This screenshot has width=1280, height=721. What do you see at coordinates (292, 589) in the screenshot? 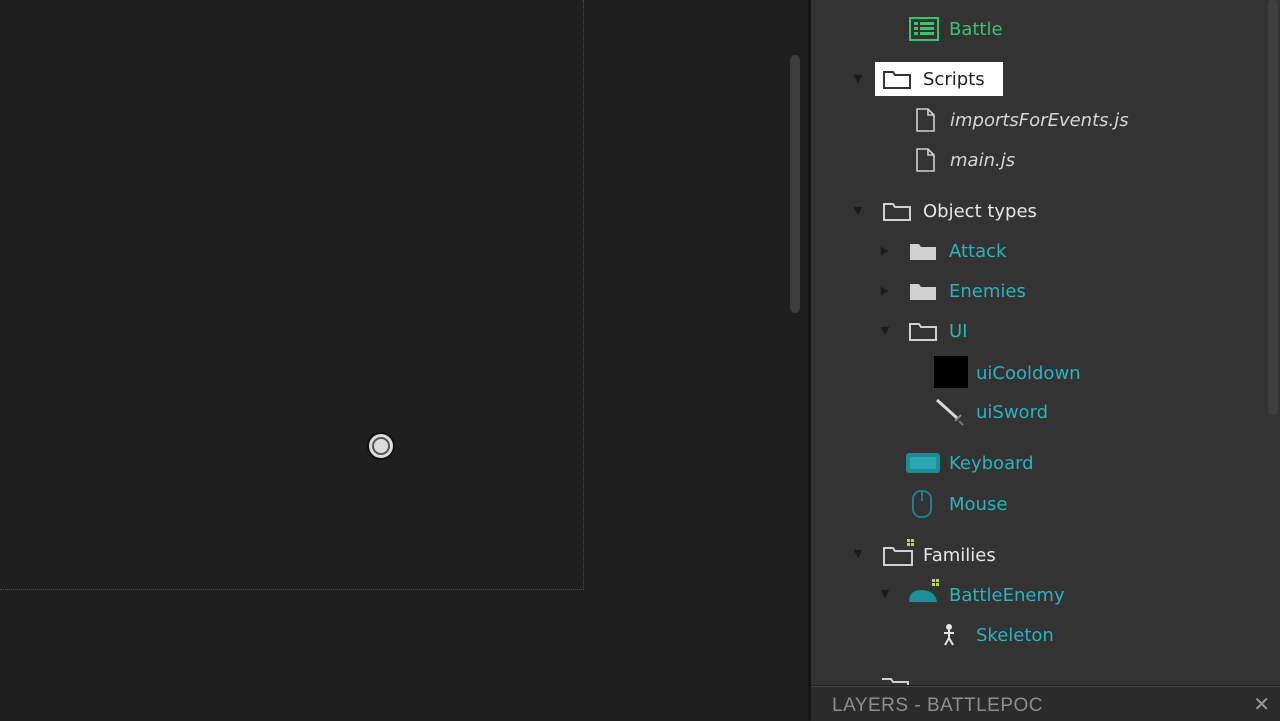
I see `layout-boundary-horizontal` at bounding box center [292, 589].